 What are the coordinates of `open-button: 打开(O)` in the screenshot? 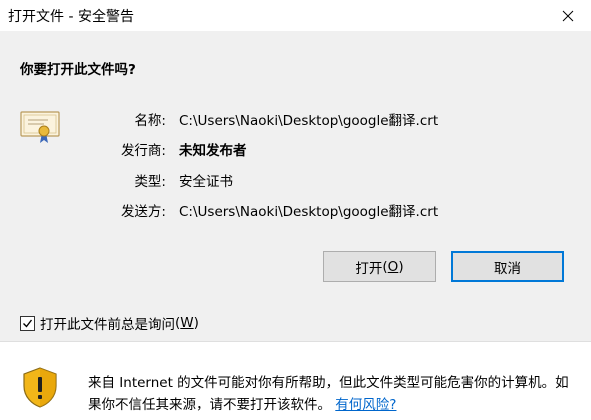 It's located at (379, 266).